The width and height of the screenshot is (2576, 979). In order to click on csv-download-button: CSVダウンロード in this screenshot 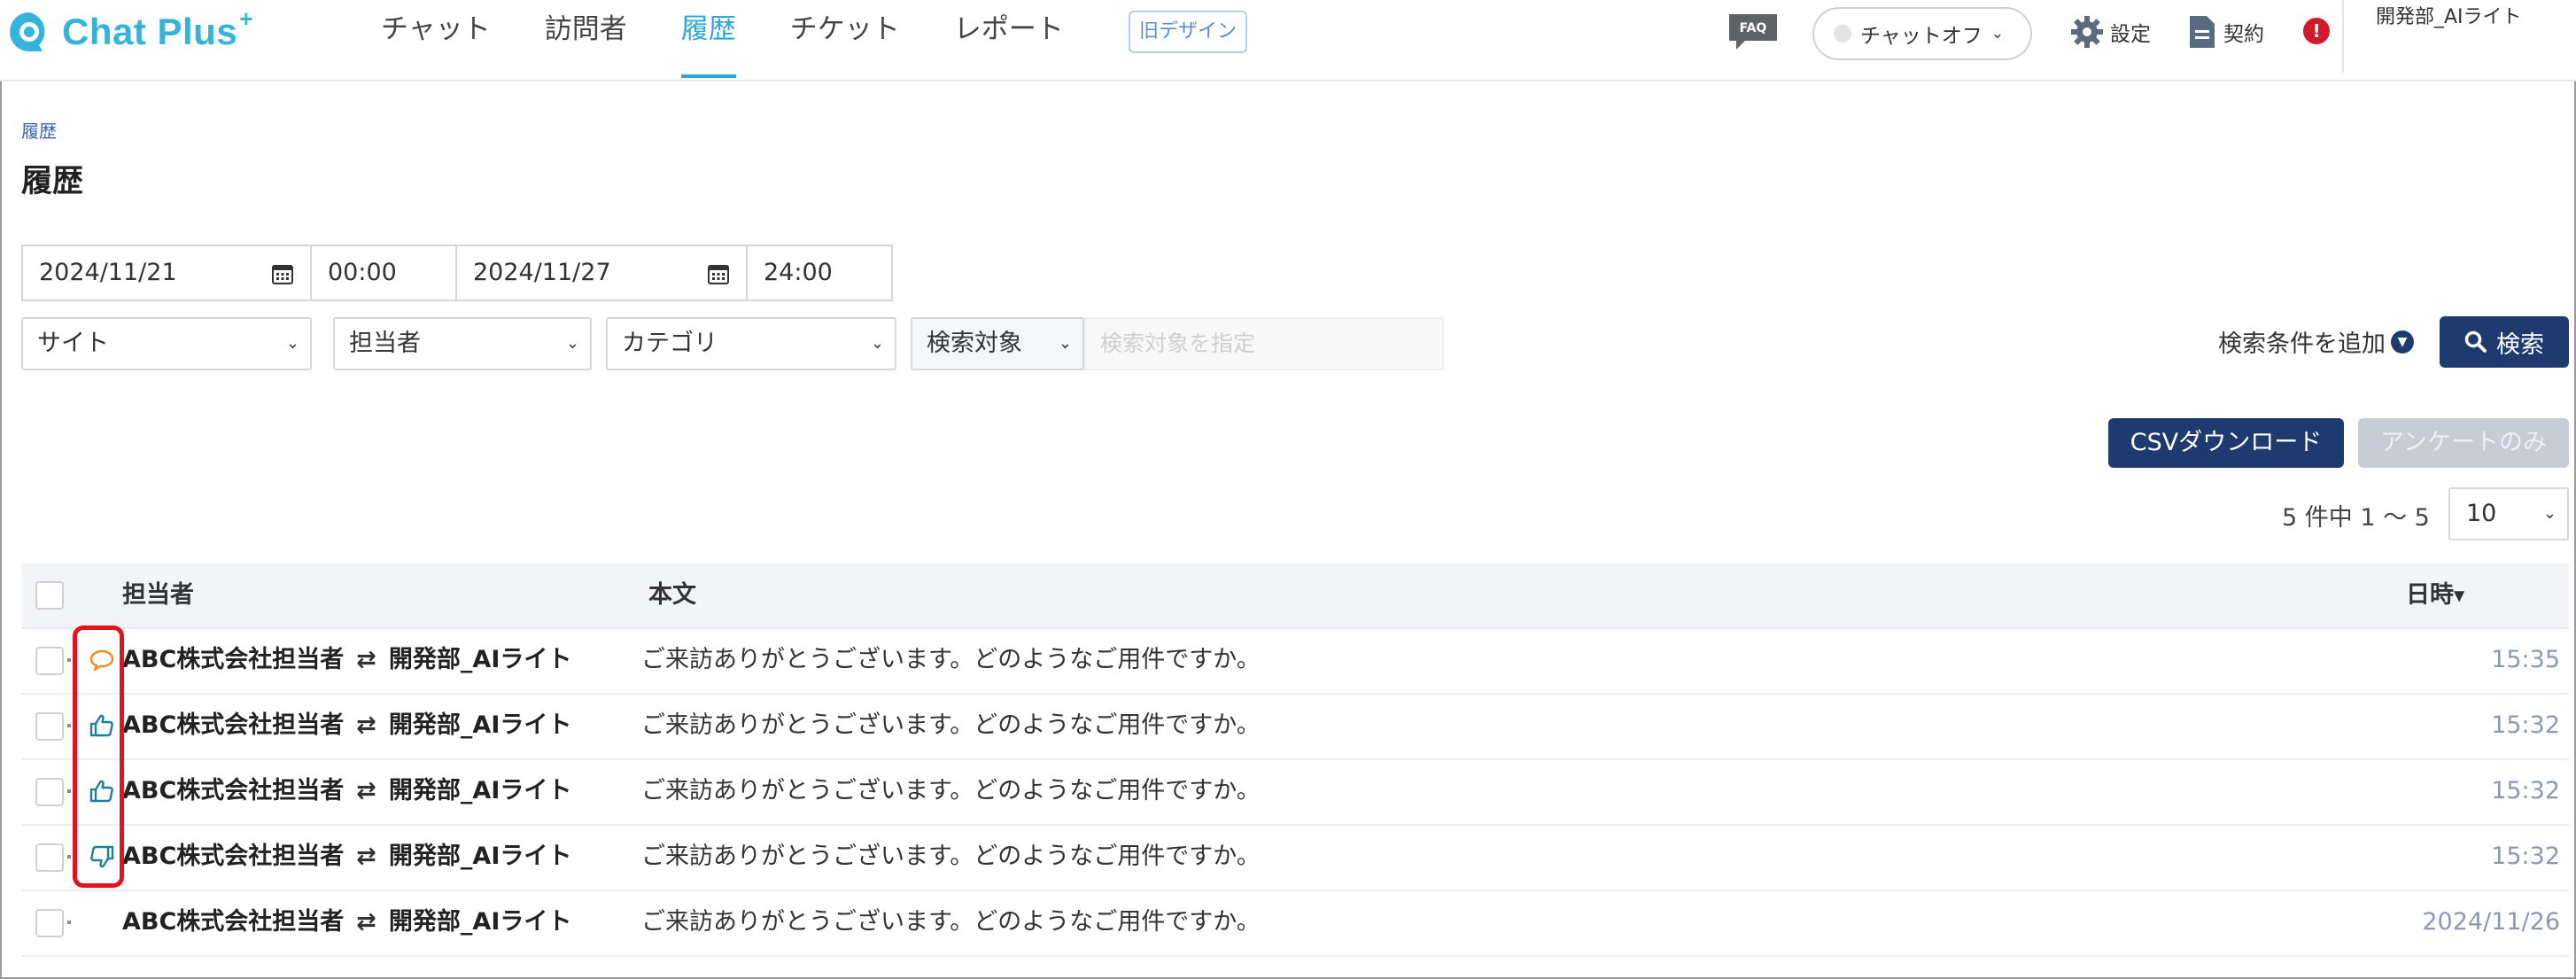, I will do `click(2226, 443)`.